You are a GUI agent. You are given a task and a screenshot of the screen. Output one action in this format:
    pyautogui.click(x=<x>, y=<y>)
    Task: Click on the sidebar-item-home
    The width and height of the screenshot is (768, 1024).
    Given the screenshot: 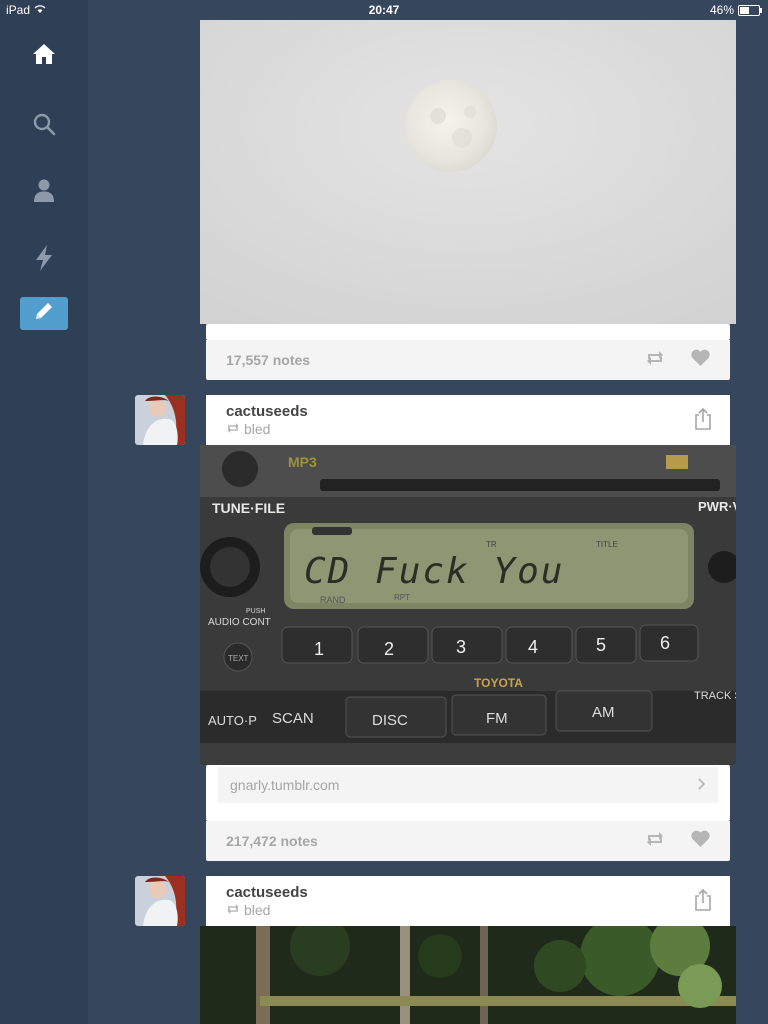 What is the action you would take?
    pyautogui.click(x=44, y=54)
    